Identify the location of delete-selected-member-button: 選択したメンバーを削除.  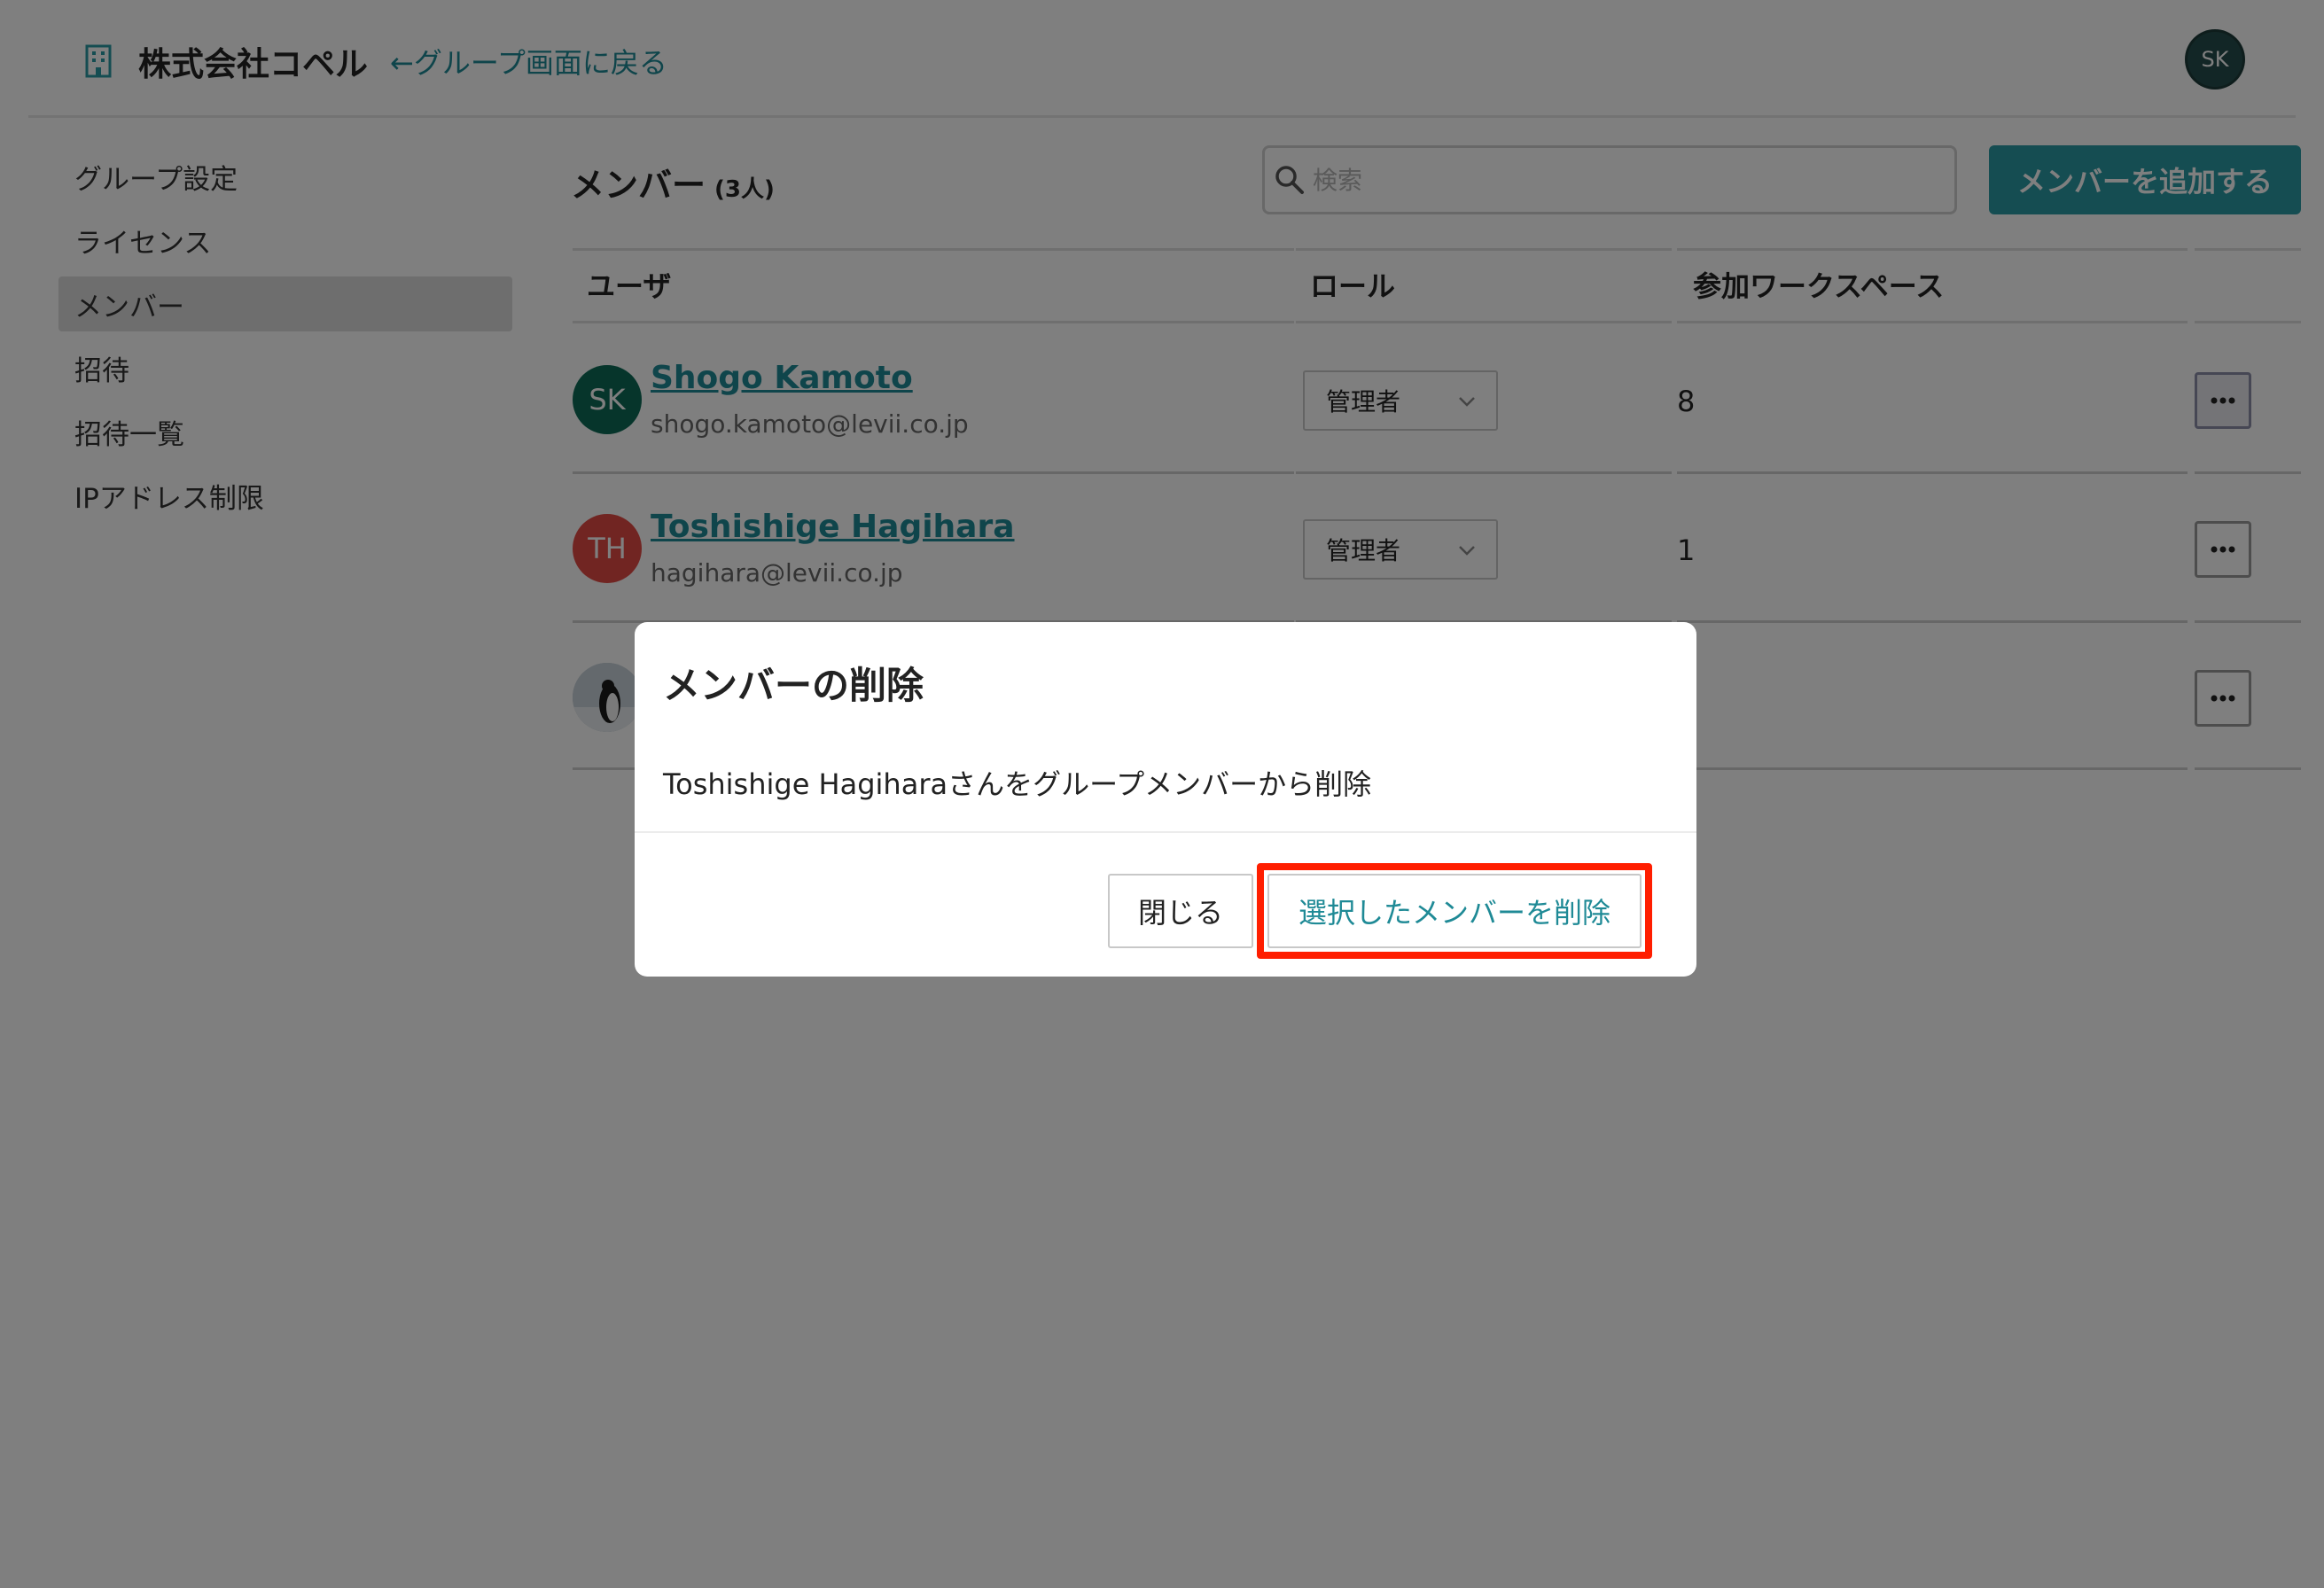
(1455, 911).